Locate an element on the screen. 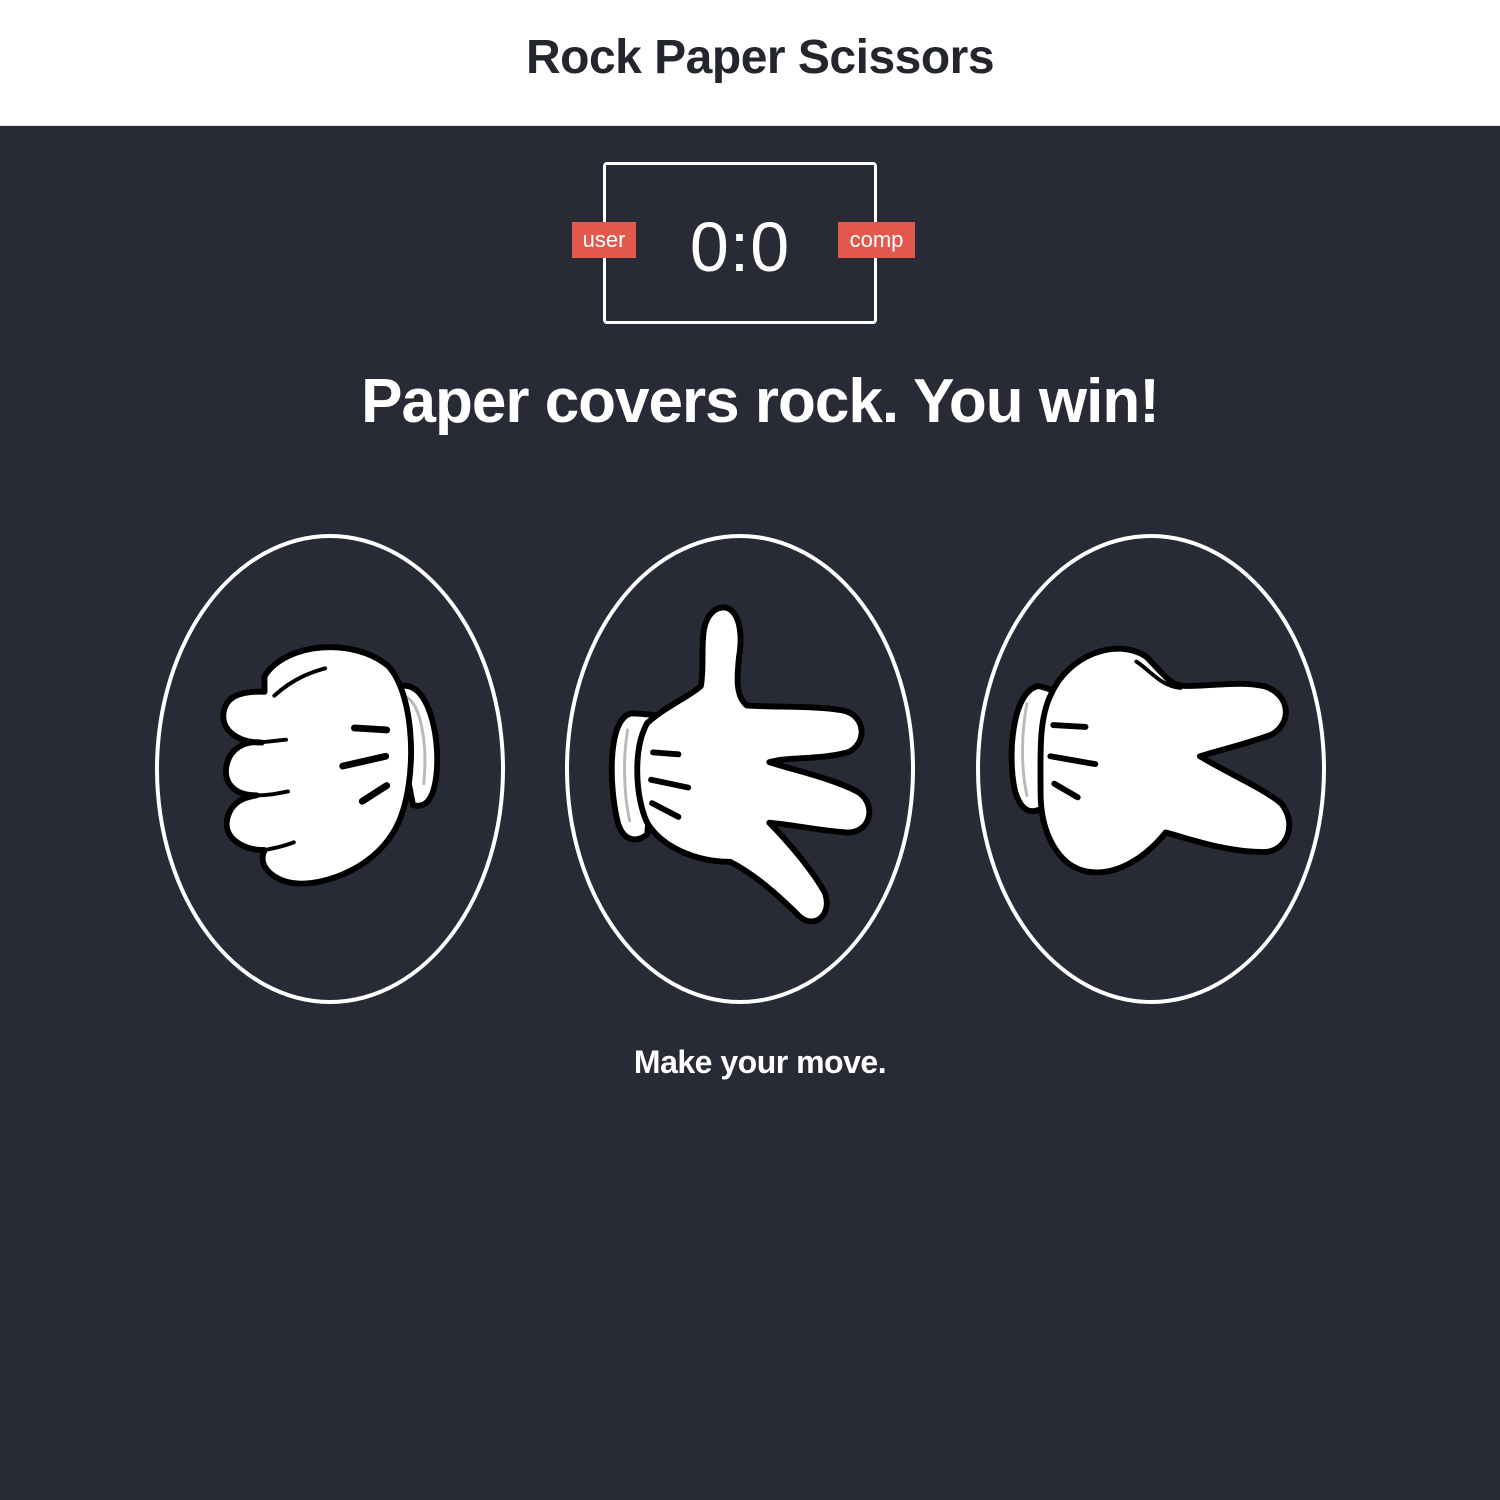 The image size is (1500, 1500). header: Rock Paper Scissors is located at coordinates (750, 63).